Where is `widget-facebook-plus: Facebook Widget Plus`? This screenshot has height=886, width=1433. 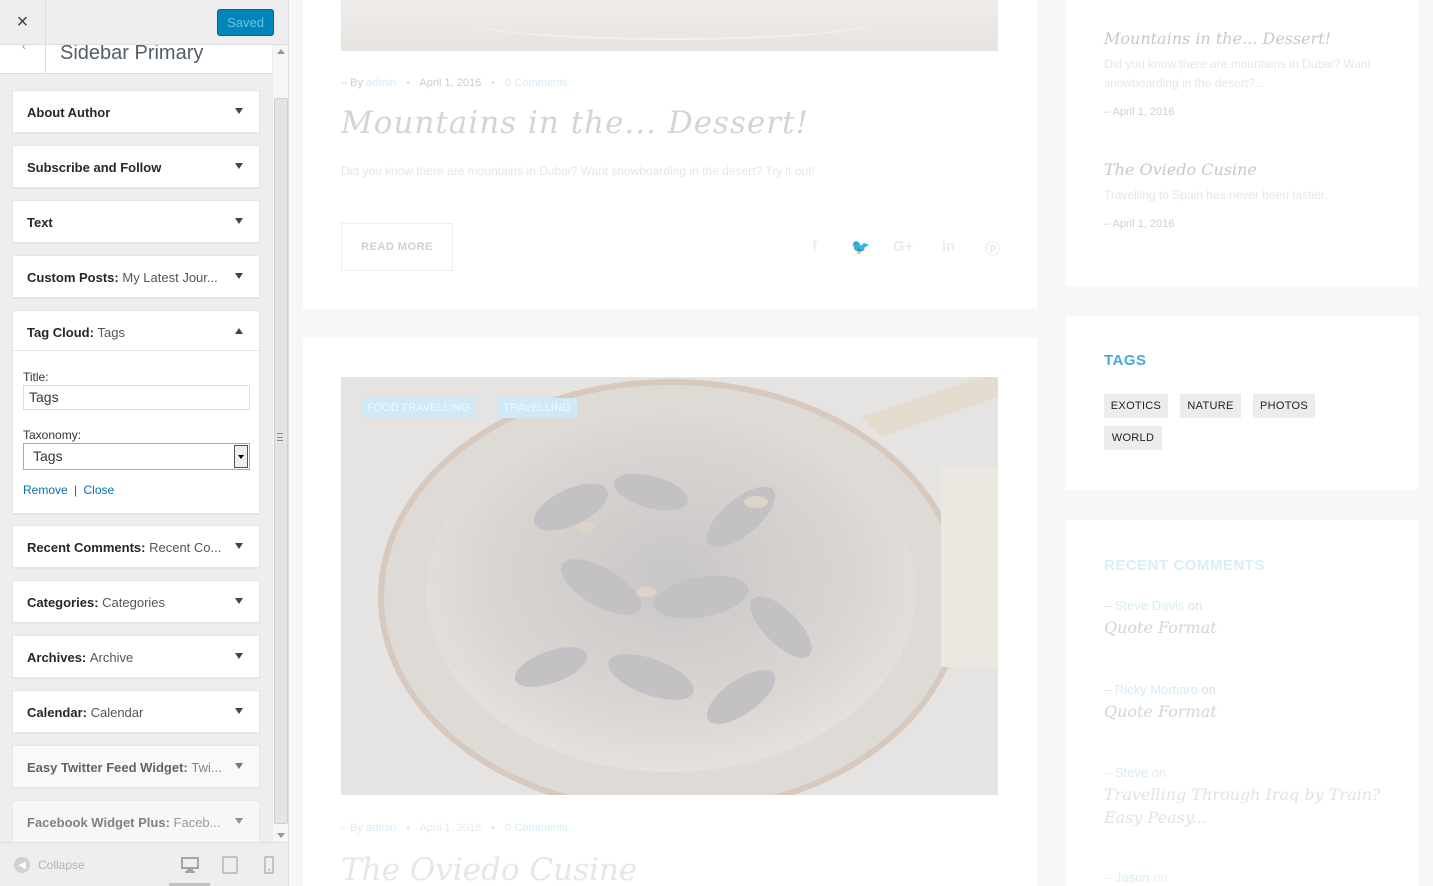 widget-facebook-plus: Facebook Widget Plus is located at coordinates (136, 821).